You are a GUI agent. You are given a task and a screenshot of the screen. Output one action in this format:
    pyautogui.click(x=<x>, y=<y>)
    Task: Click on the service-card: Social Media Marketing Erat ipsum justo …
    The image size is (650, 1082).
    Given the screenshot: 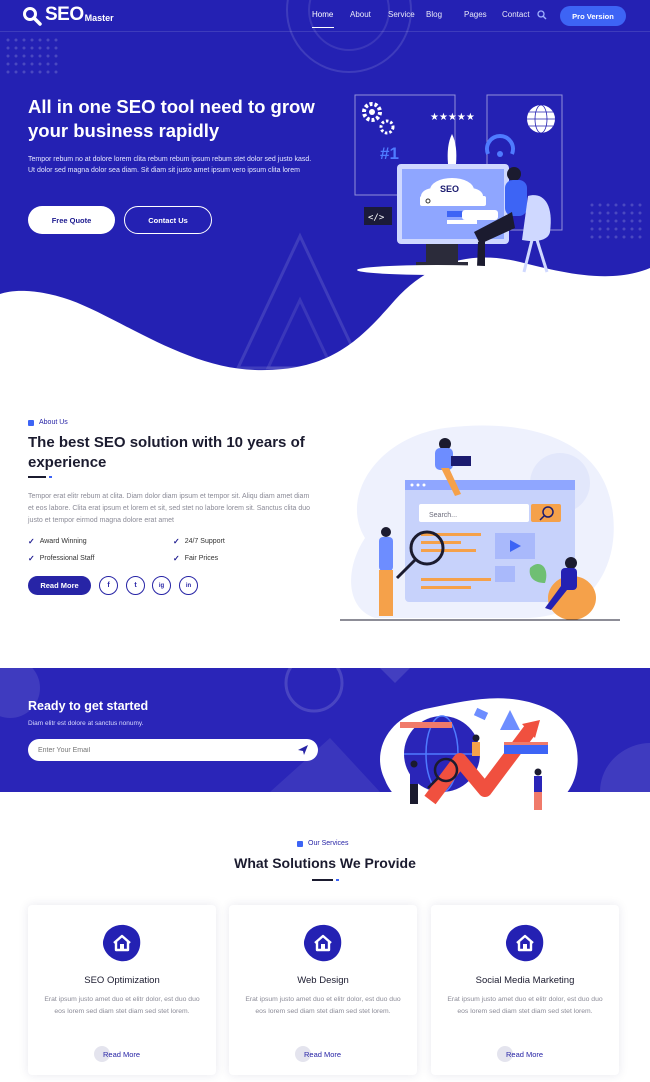 What is the action you would take?
    pyautogui.click(x=525, y=990)
    